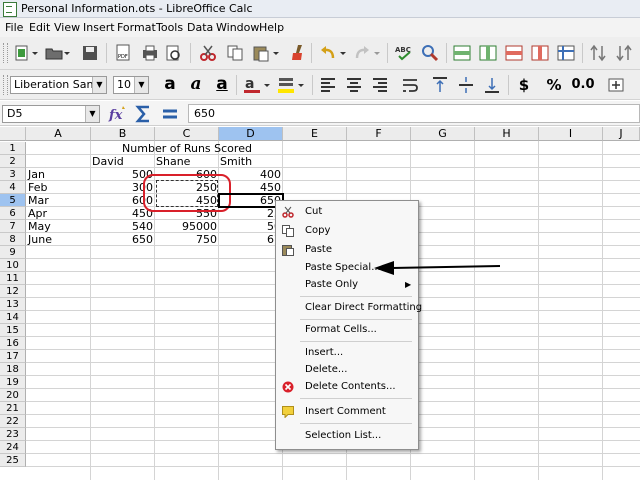  I want to click on menu-item-clear-direct-formatting: Clear Direct Formatting, so click(349, 308).